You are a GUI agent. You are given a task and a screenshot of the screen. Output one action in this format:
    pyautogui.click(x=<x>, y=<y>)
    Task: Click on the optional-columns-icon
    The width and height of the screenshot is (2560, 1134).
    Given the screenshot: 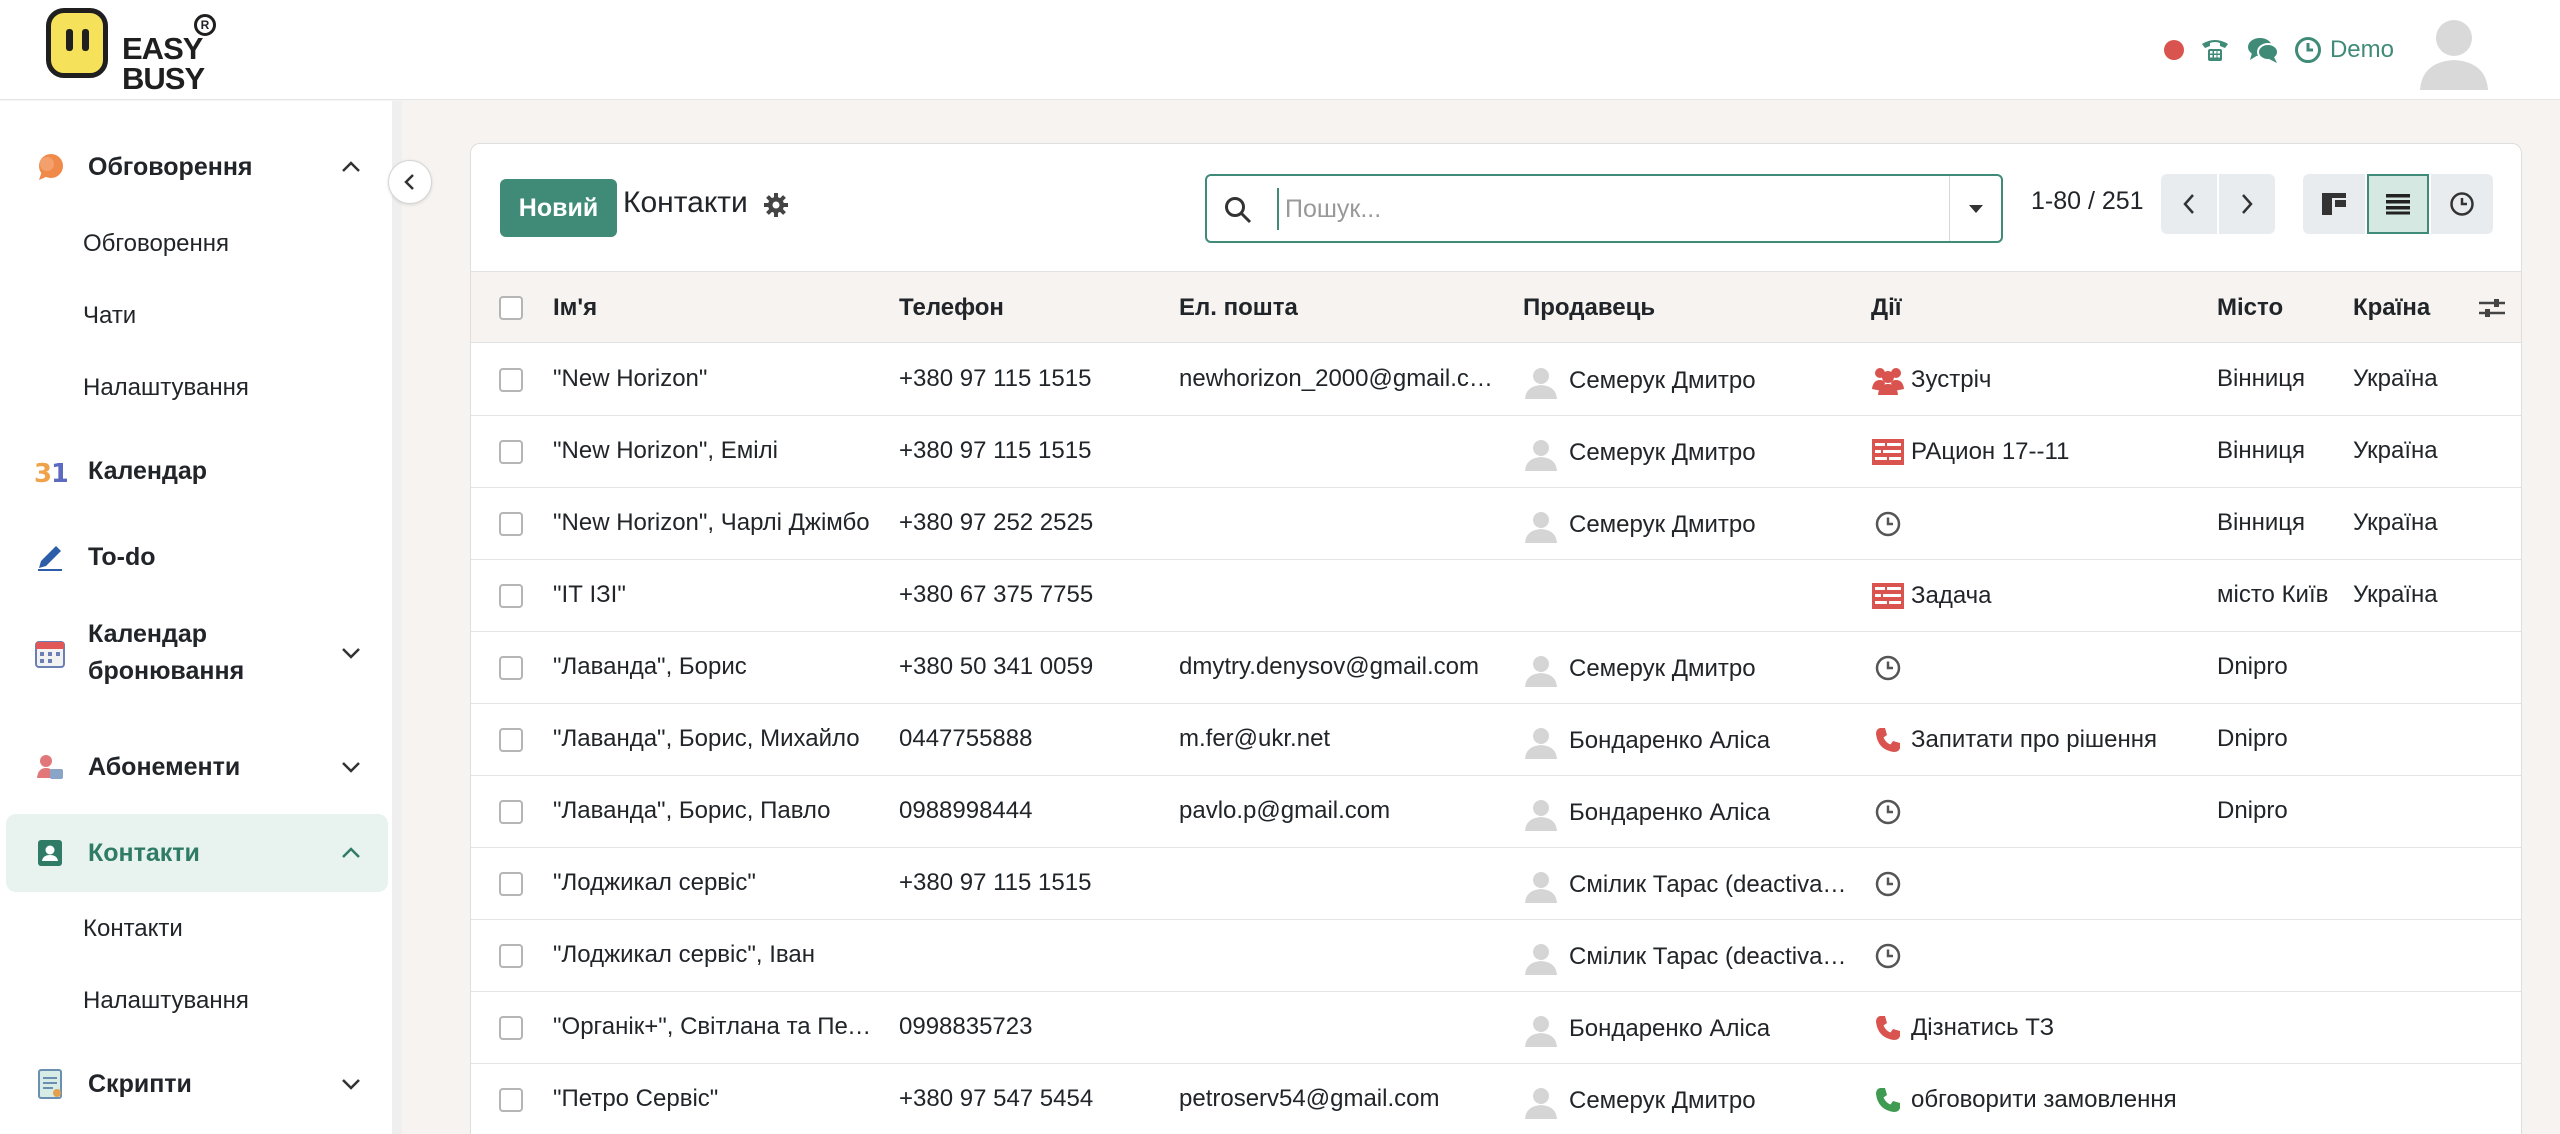 What is the action you would take?
    pyautogui.click(x=2492, y=308)
    